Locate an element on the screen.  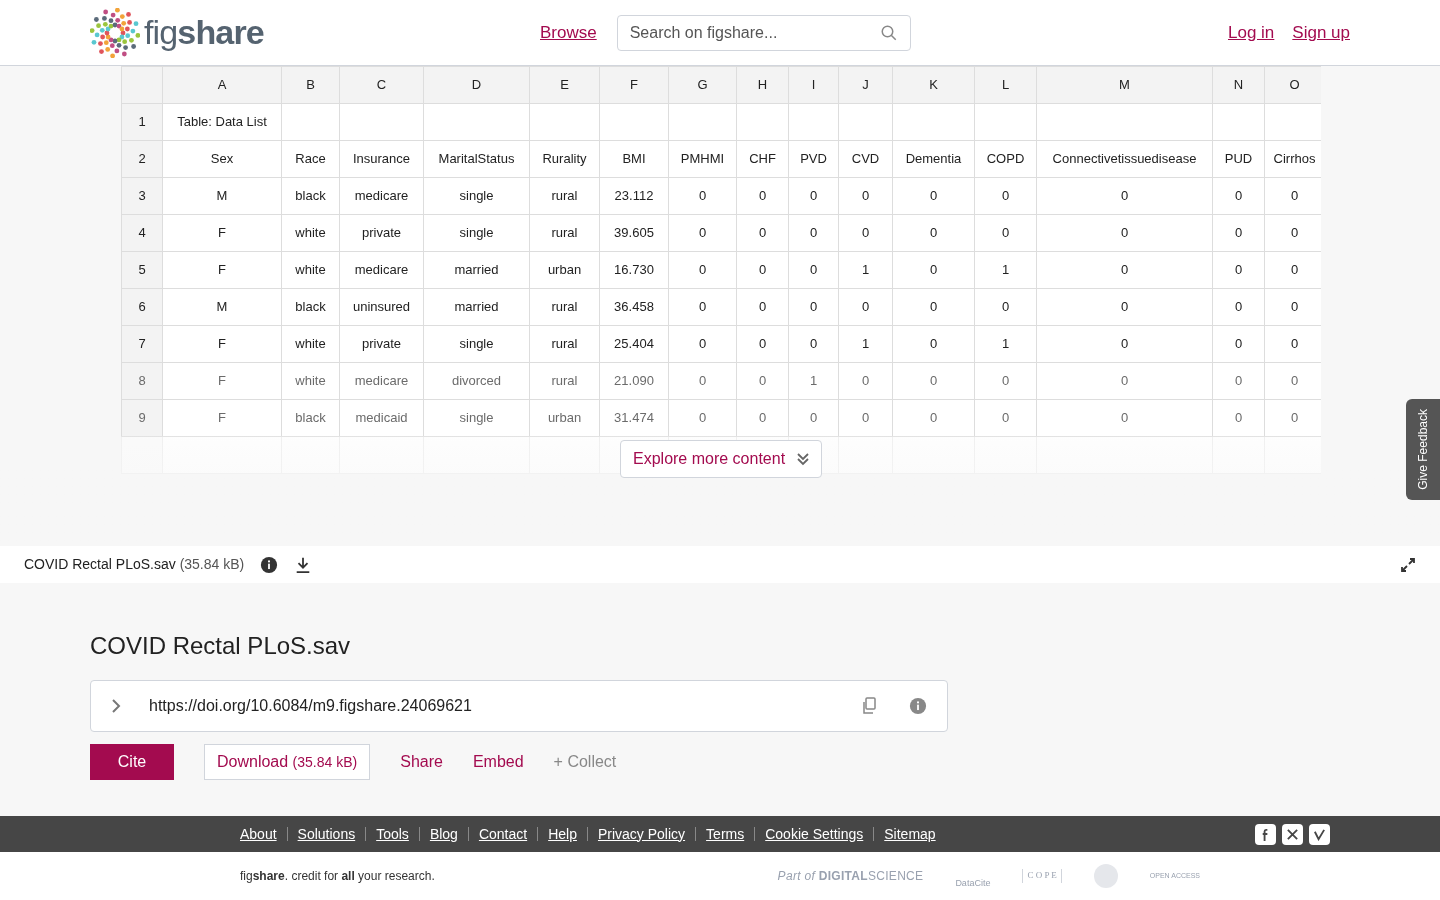
expand-icon is located at coordinates (1408, 564).